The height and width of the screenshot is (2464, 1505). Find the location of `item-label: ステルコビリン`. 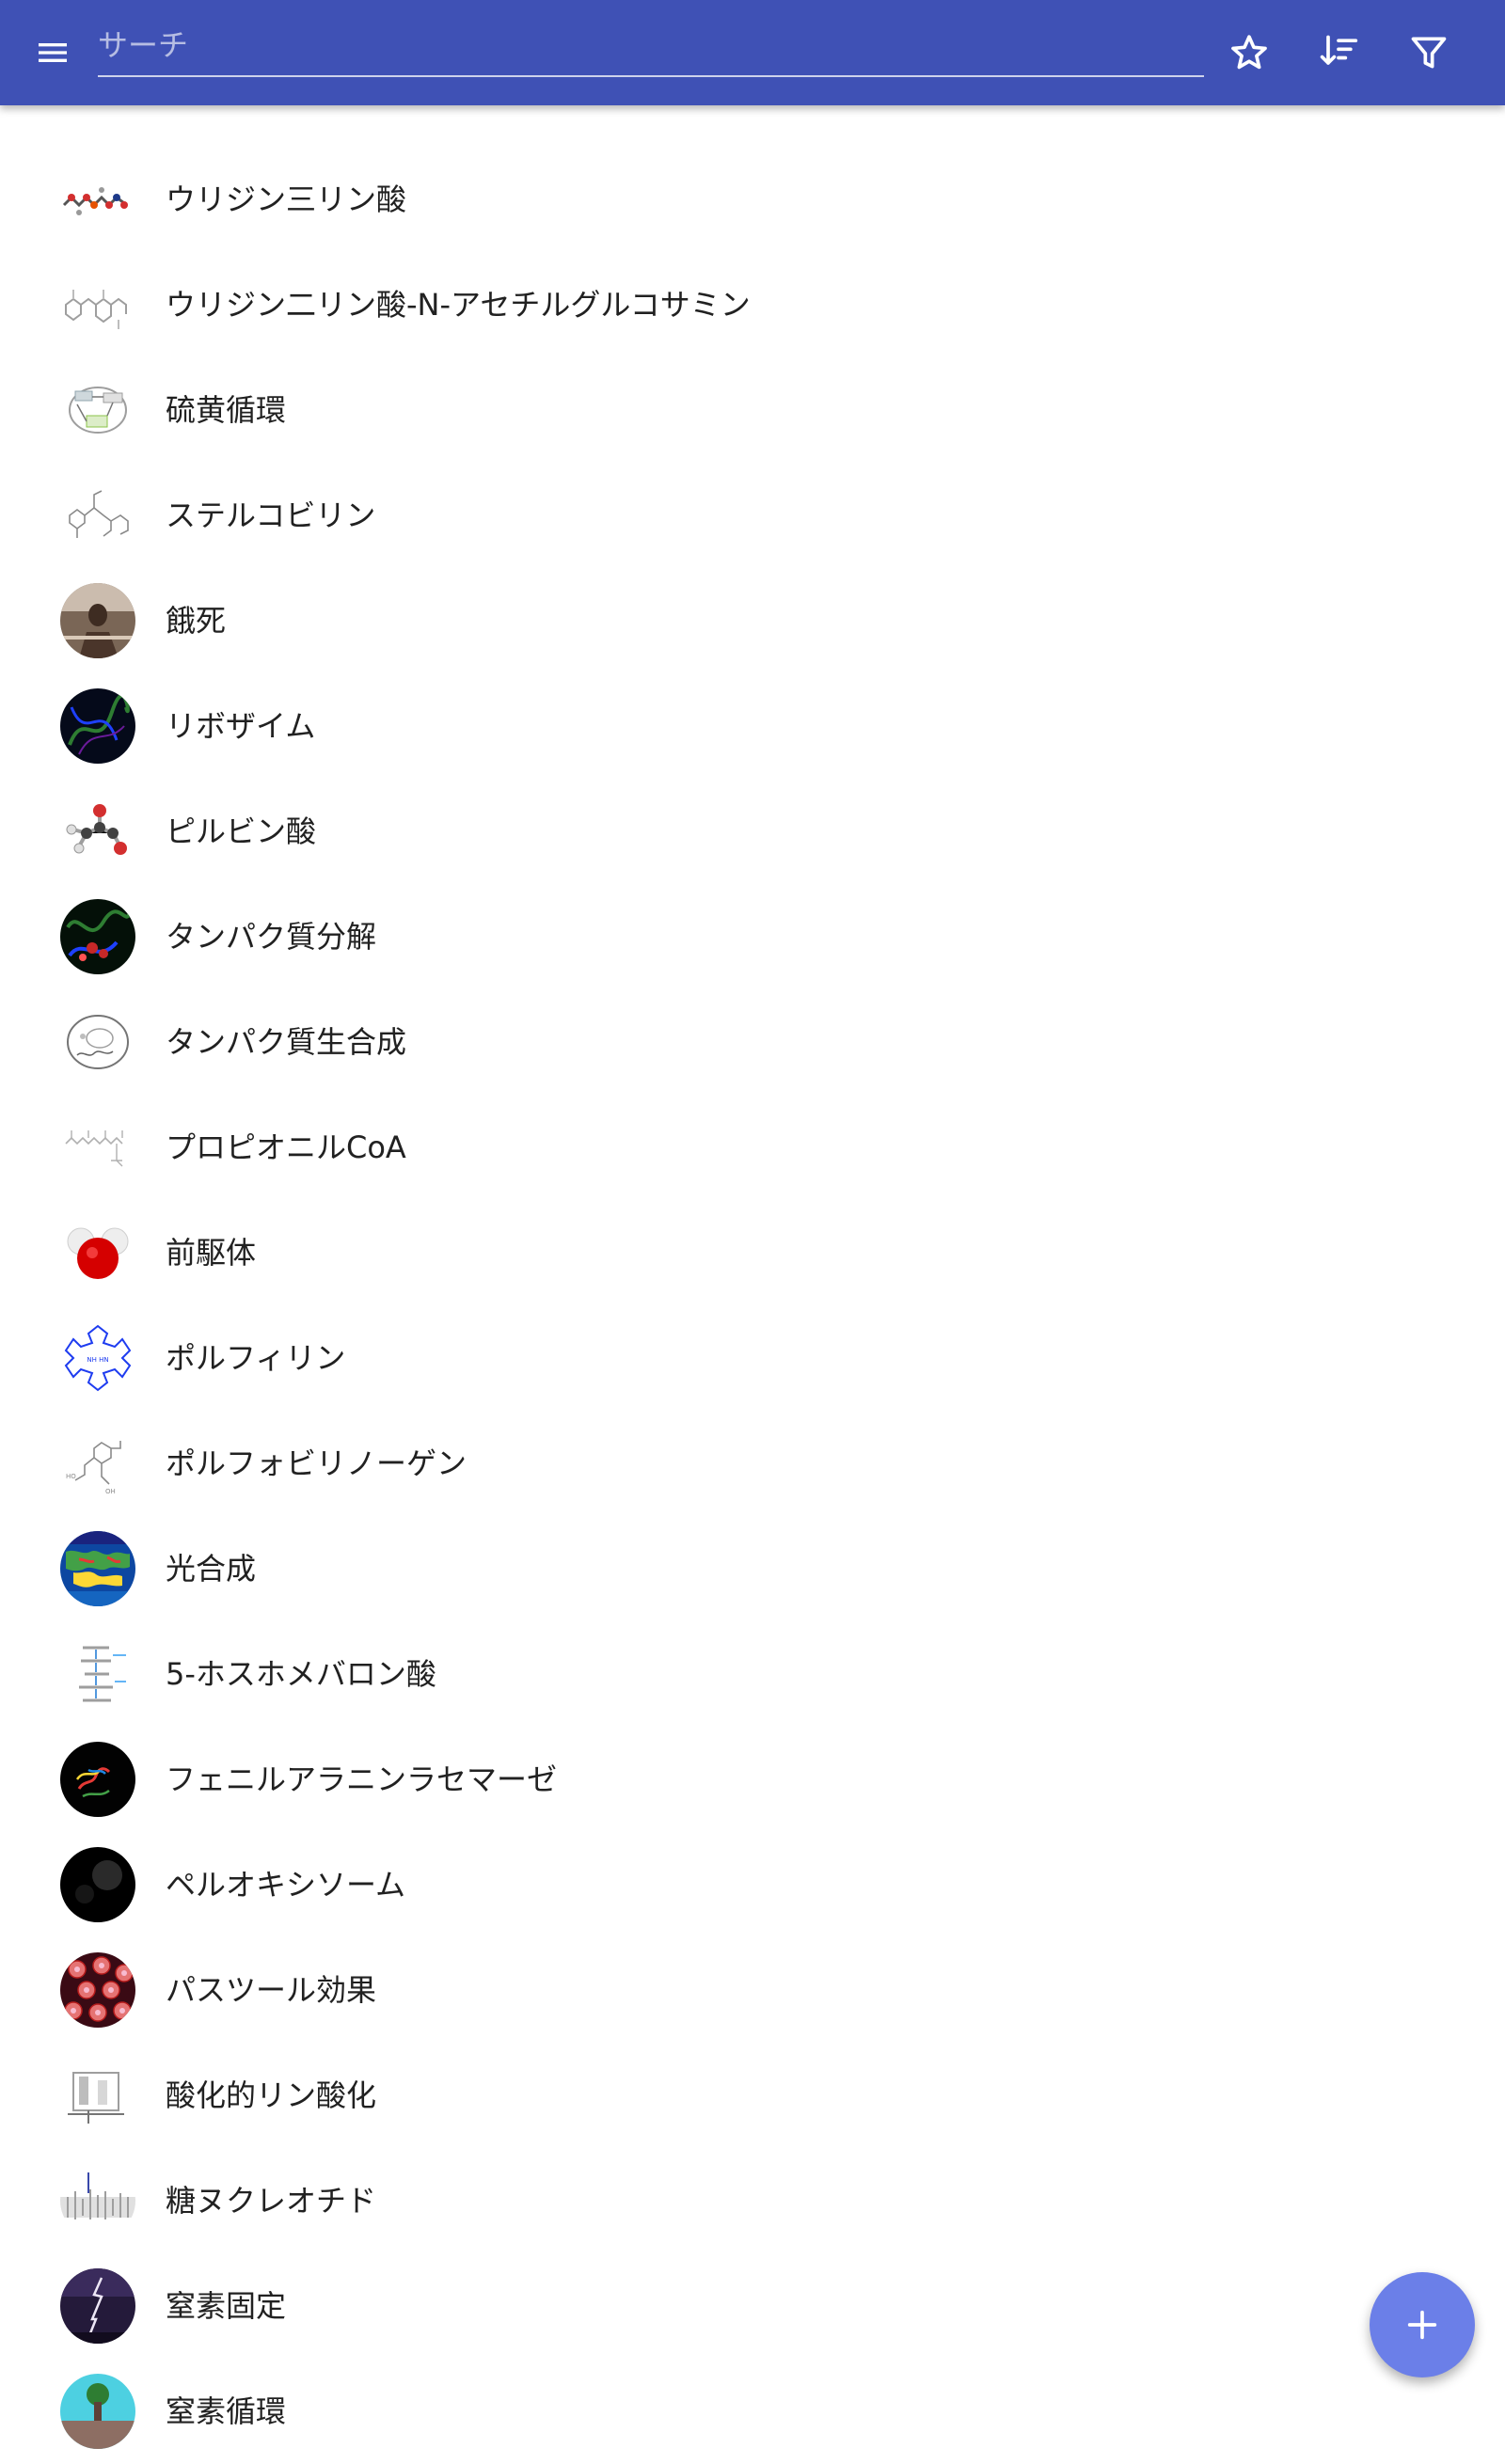

item-label: ステルコビリン is located at coordinates (271, 515).